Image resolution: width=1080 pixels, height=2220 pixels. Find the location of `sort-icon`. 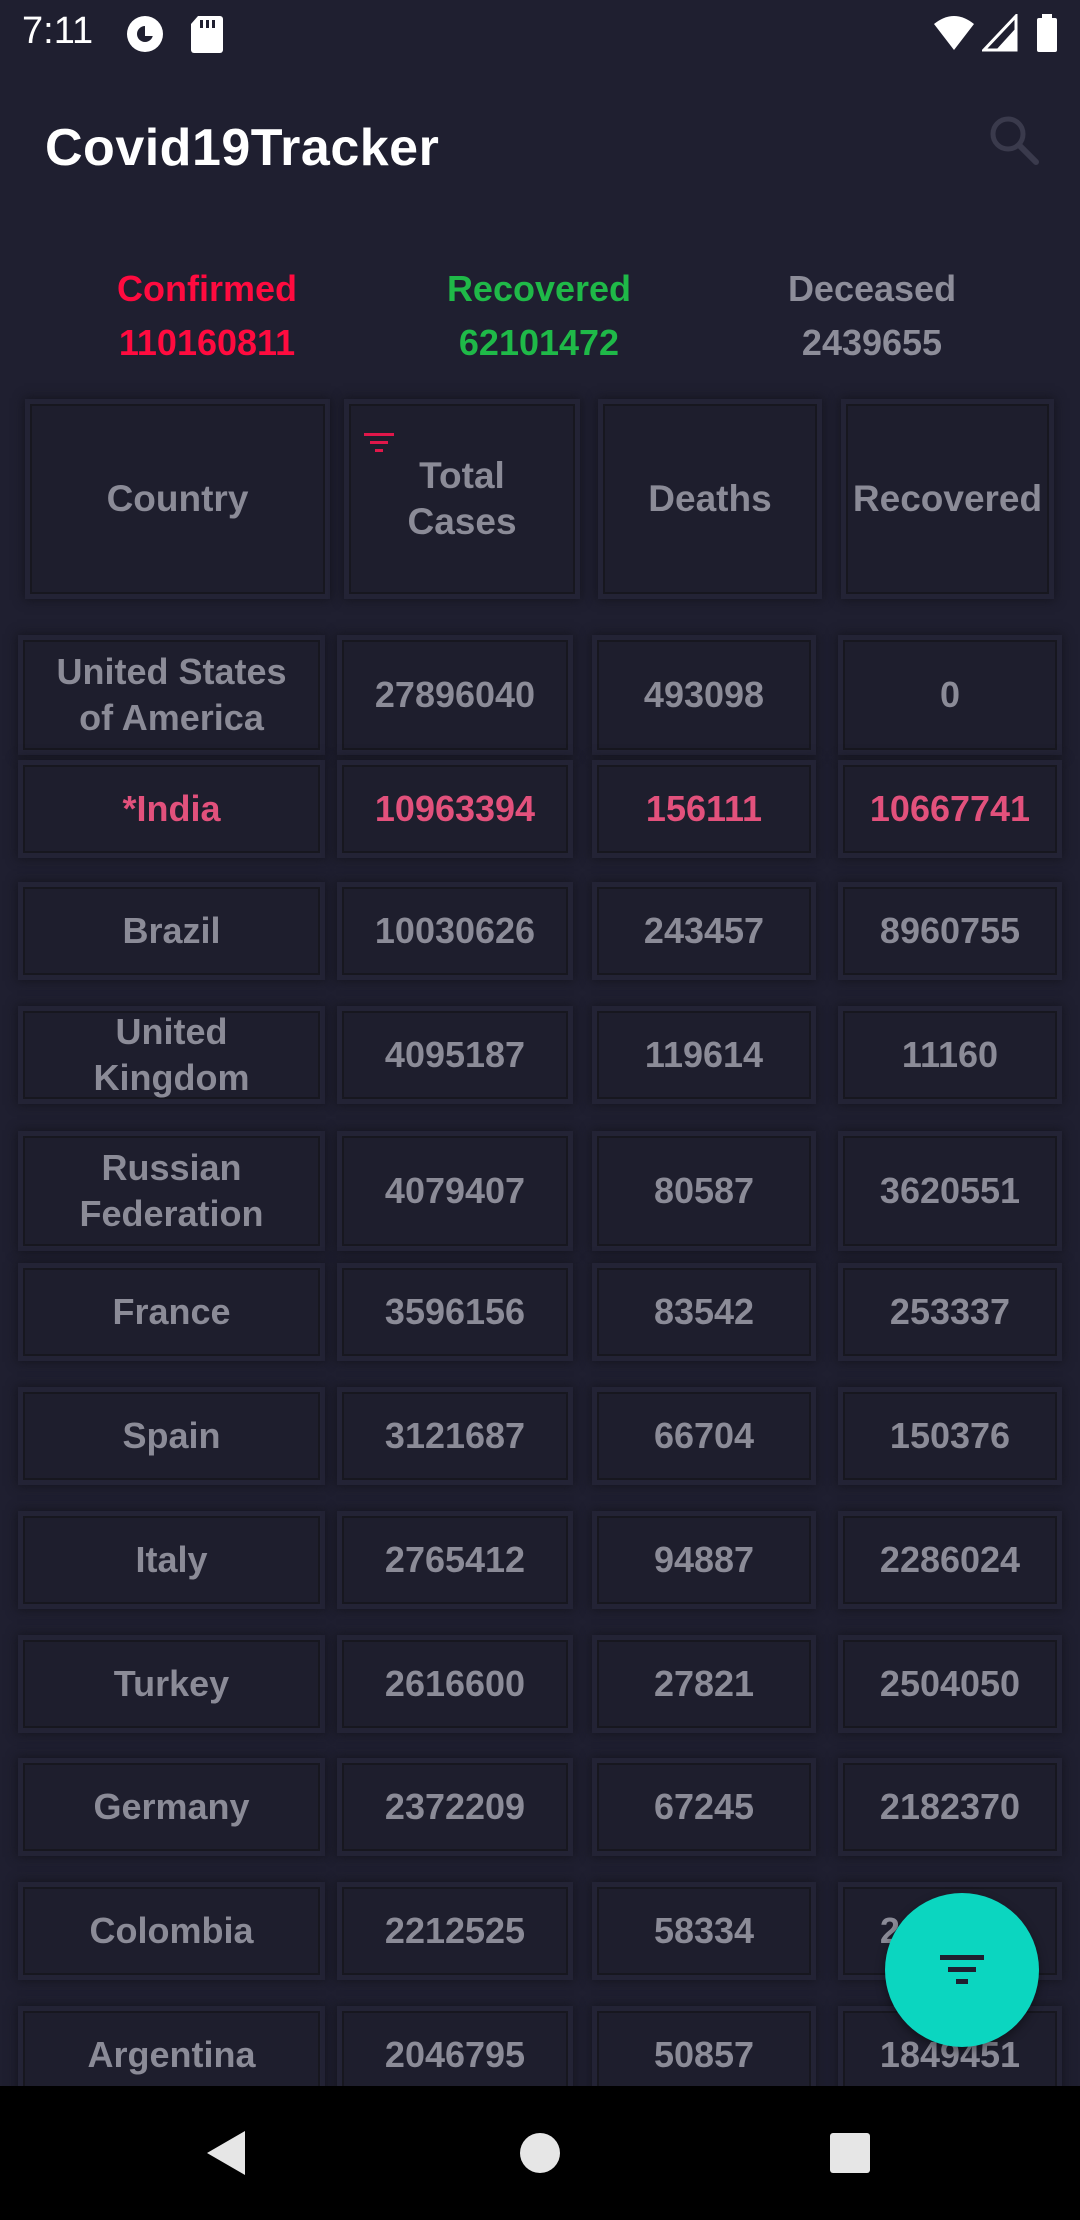

sort-icon is located at coordinates (379, 445).